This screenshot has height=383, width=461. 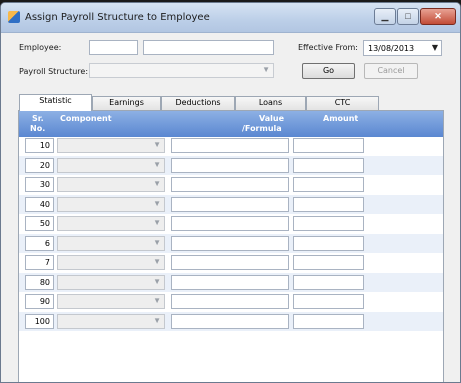 What do you see at coordinates (391, 48) in the screenshot?
I see `effective-from-value: 13/08/2013` at bounding box center [391, 48].